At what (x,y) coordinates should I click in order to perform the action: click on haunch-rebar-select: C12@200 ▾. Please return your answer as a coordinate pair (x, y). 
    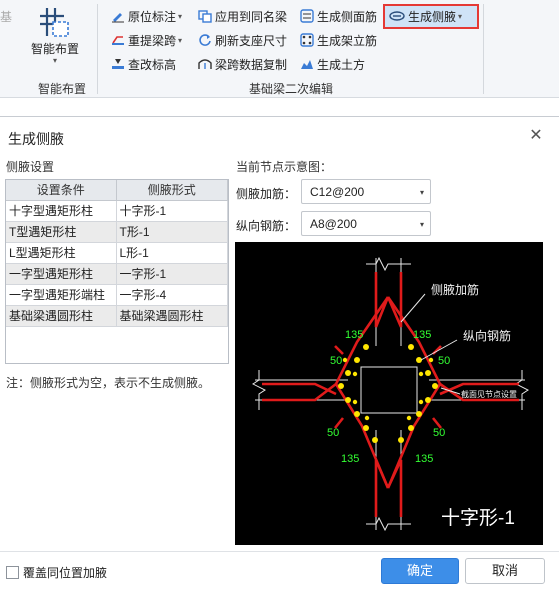
    Looking at the image, I should click on (366, 191).